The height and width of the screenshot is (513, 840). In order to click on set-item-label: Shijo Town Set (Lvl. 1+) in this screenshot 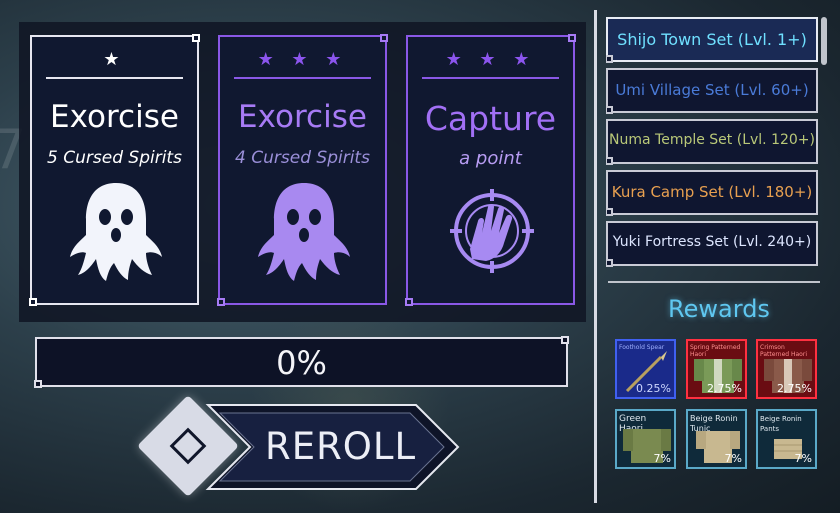, I will do `click(712, 39)`.